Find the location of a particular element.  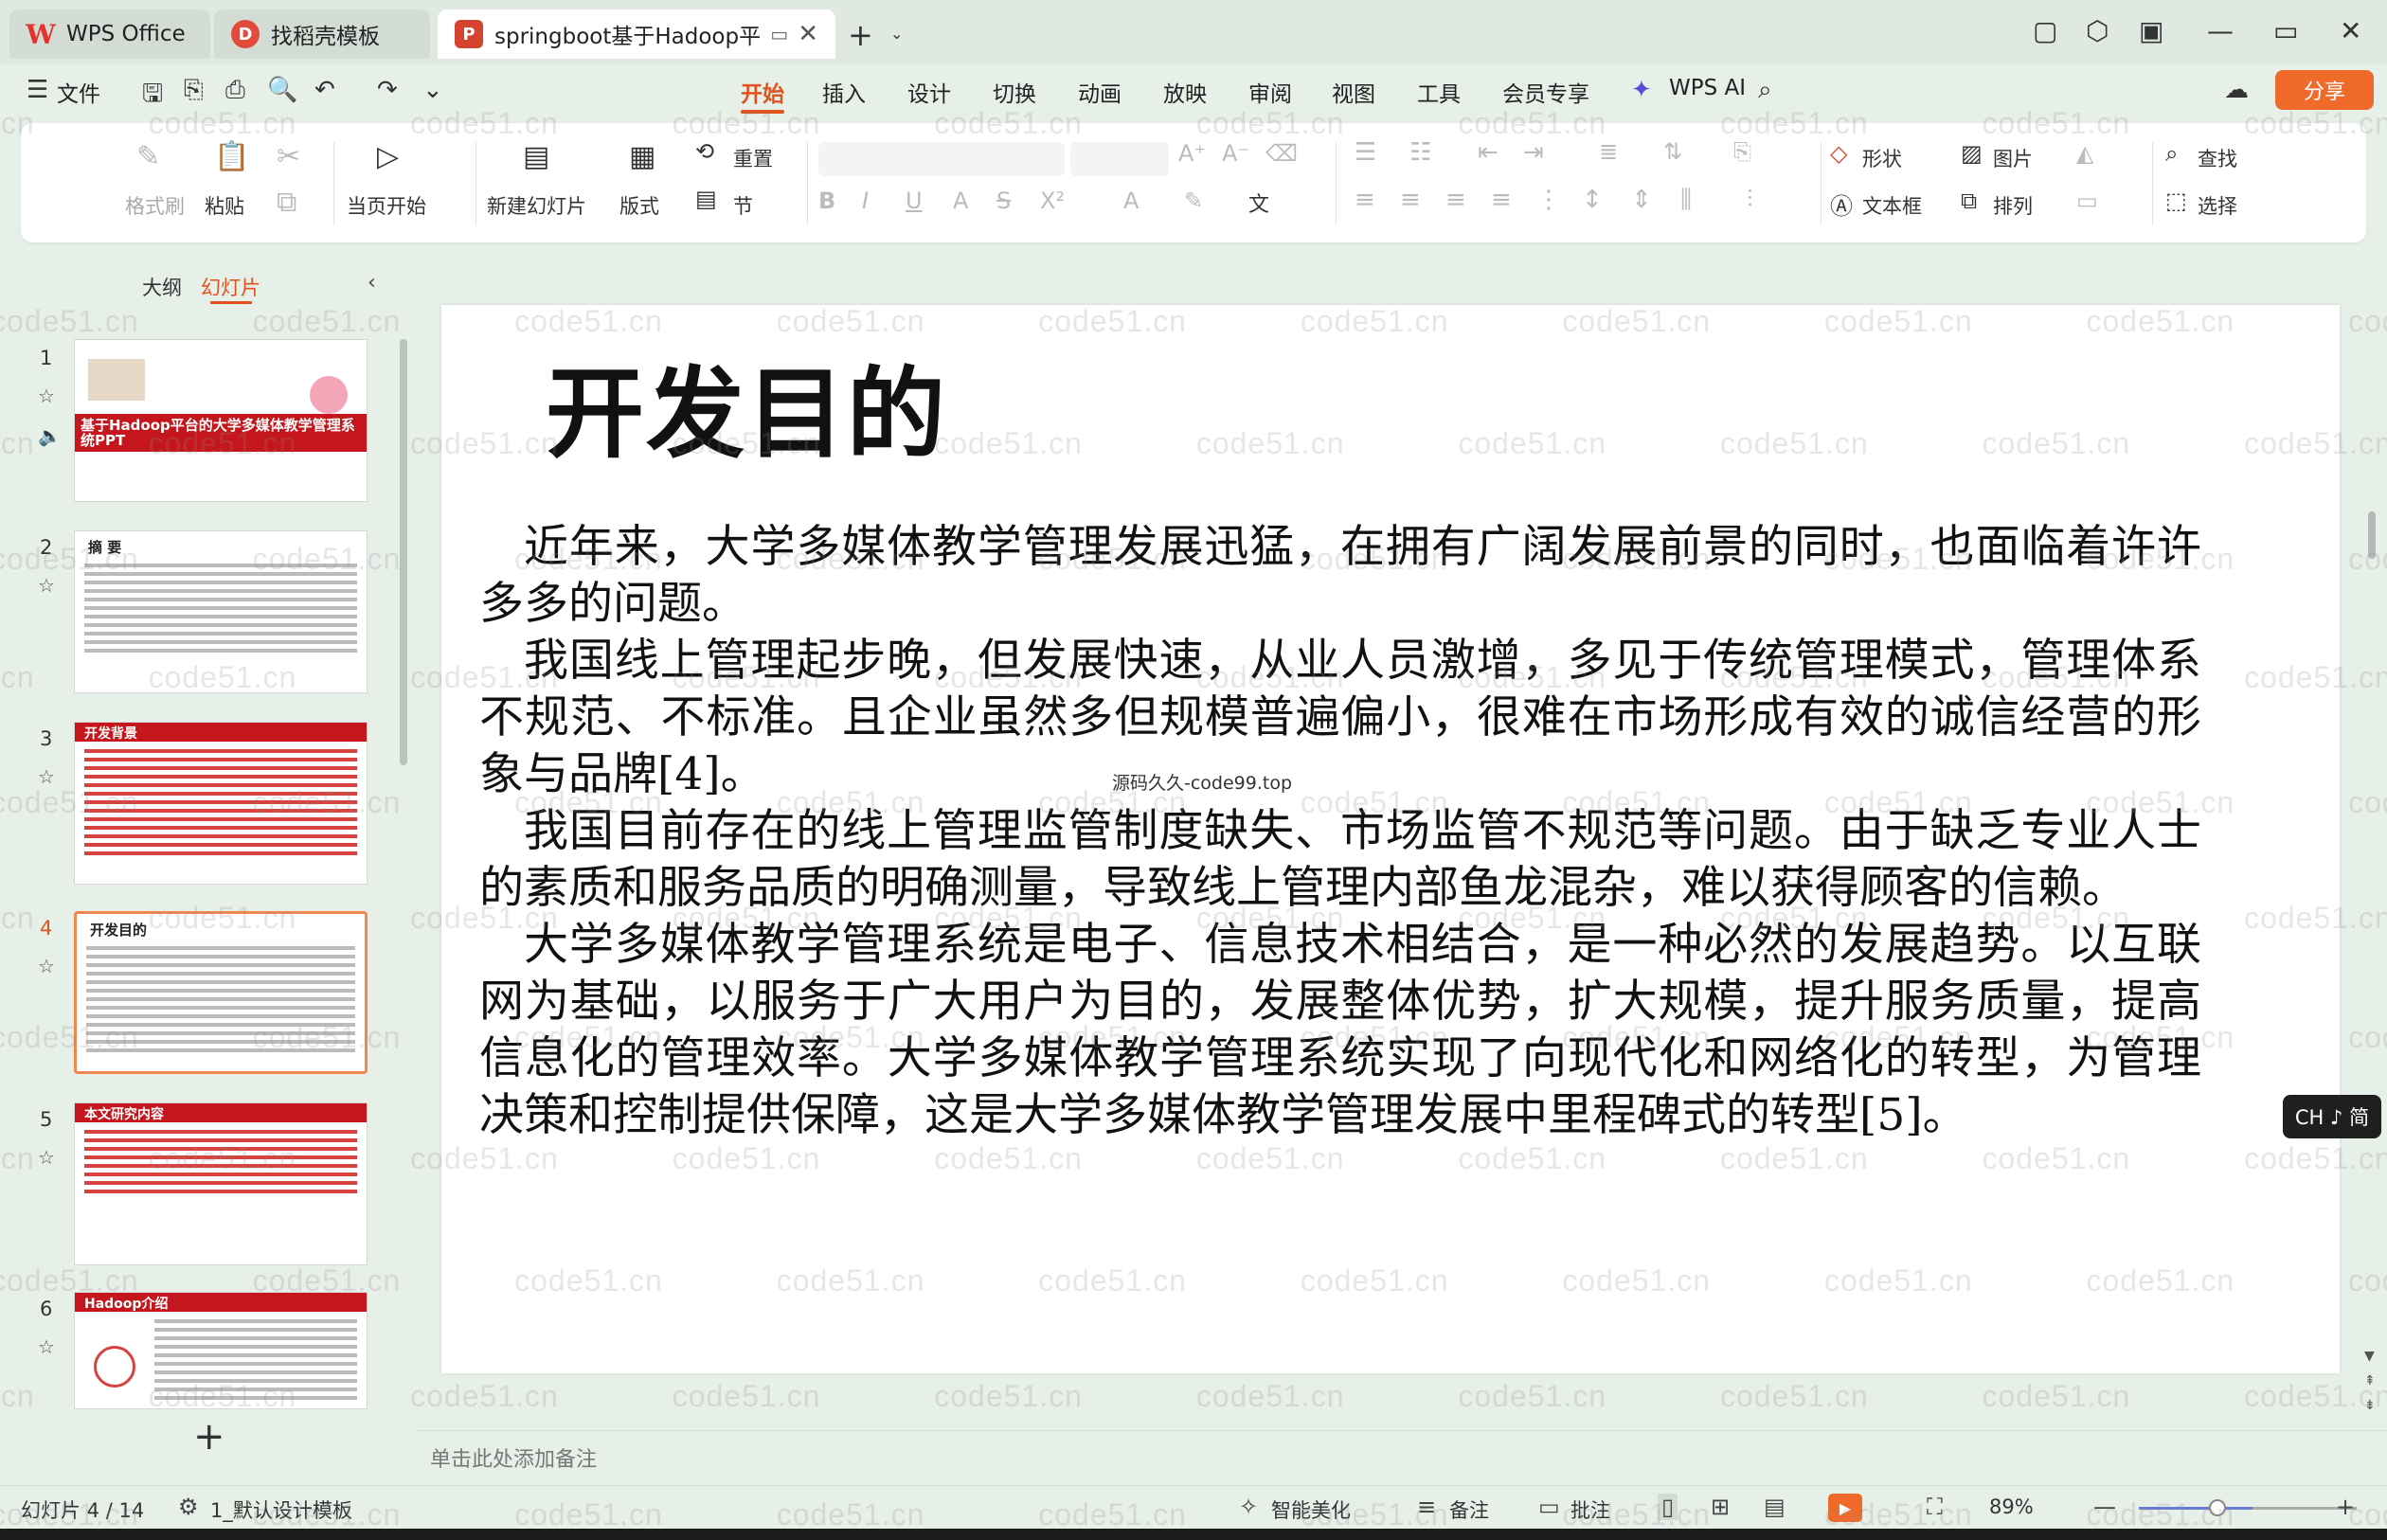

paragraph-spacing-icon: ⇕ is located at coordinates (1641, 200).